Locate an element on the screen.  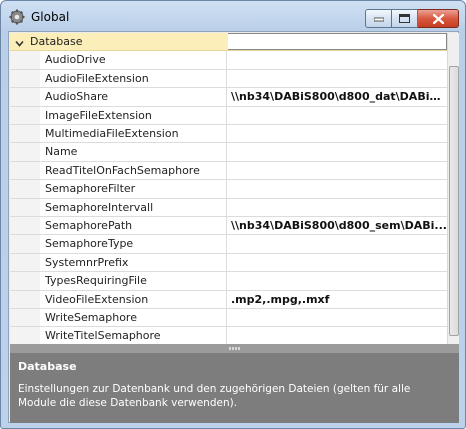
gear-icon is located at coordinates (17, 17).